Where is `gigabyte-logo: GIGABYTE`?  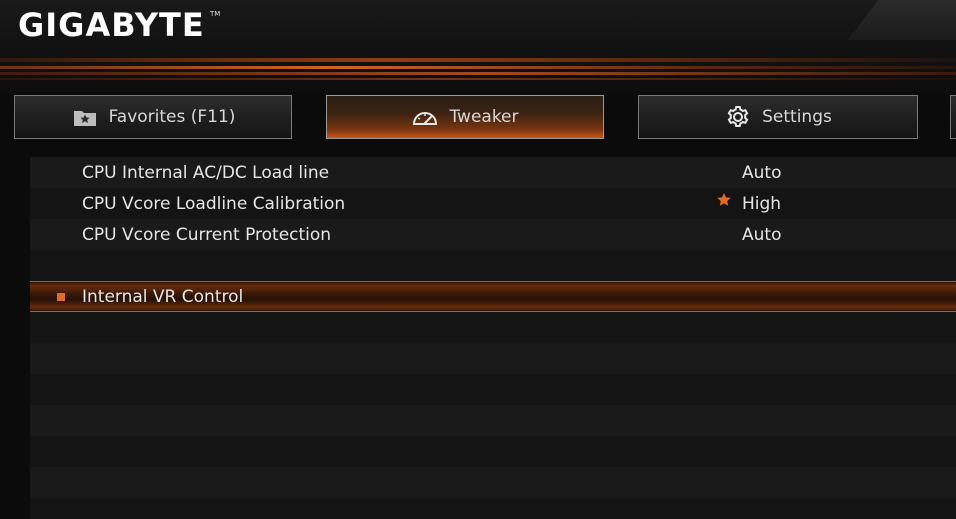 gigabyte-logo: GIGABYTE is located at coordinates (111, 25).